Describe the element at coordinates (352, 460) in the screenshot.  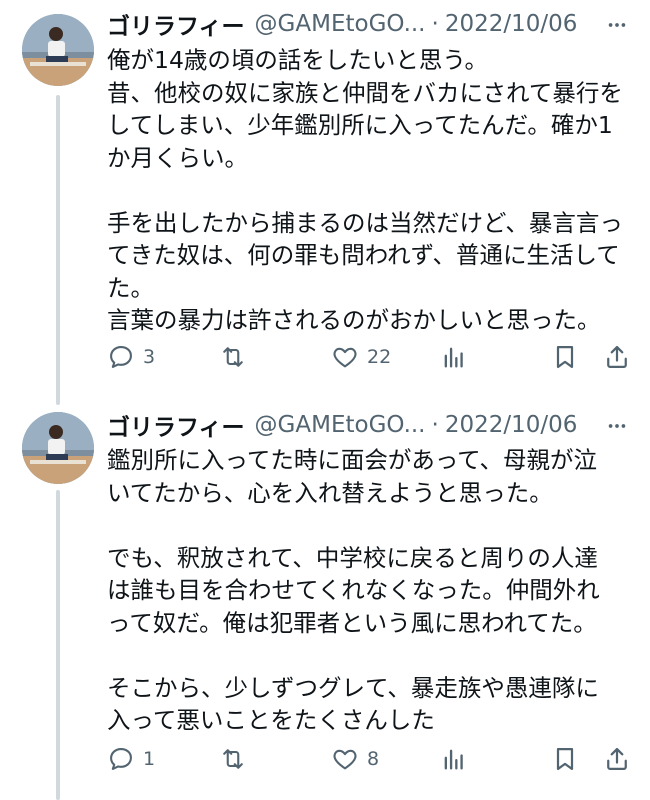
I see `text-line: 鑑別所に入ってた時に面会があって、母親が泣` at that location.